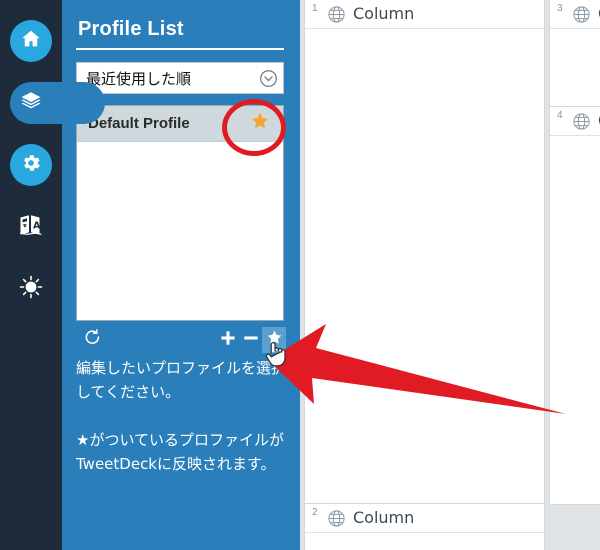  I want to click on sort-order-value: 最近使用した順, so click(139, 78).